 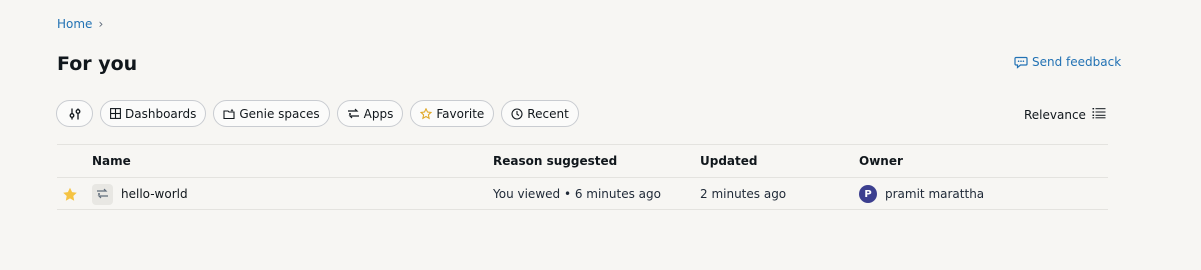 What do you see at coordinates (1099, 114) in the screenshot?
I see `list-icon` at bounding box center [1099, 114].